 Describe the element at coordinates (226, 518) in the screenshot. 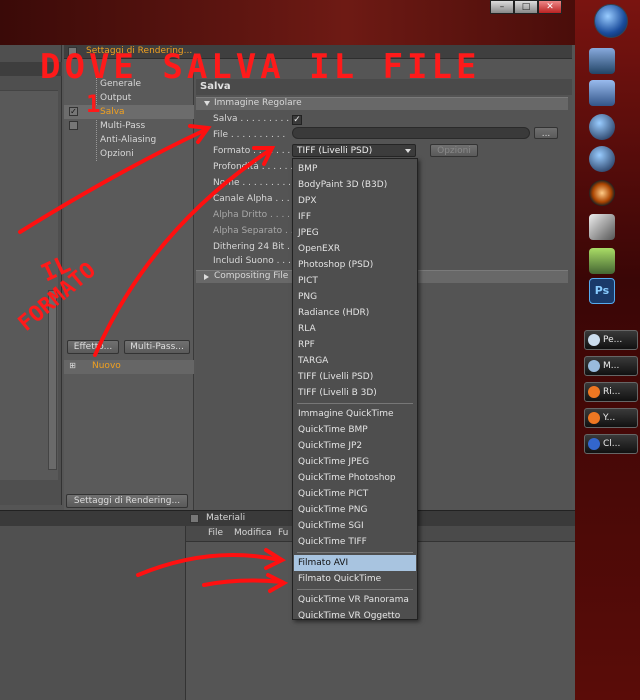

I see `materials-title: Materiali` at that location.